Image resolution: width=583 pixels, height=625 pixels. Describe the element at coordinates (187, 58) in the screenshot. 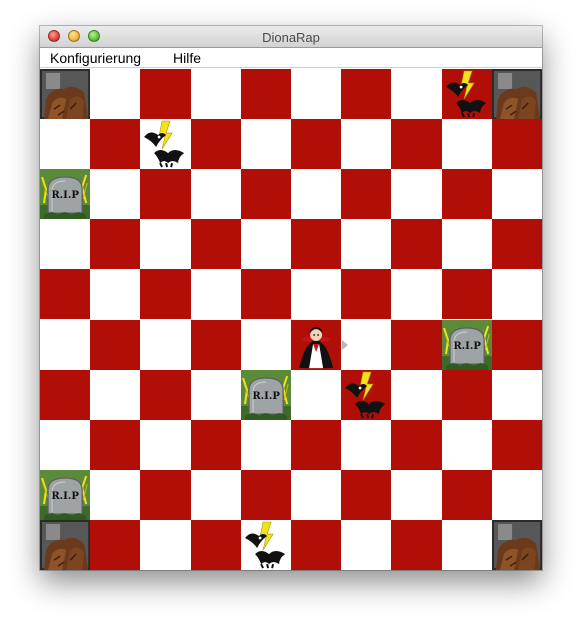

I see `menu-hilfe: Hilfe` at that location.